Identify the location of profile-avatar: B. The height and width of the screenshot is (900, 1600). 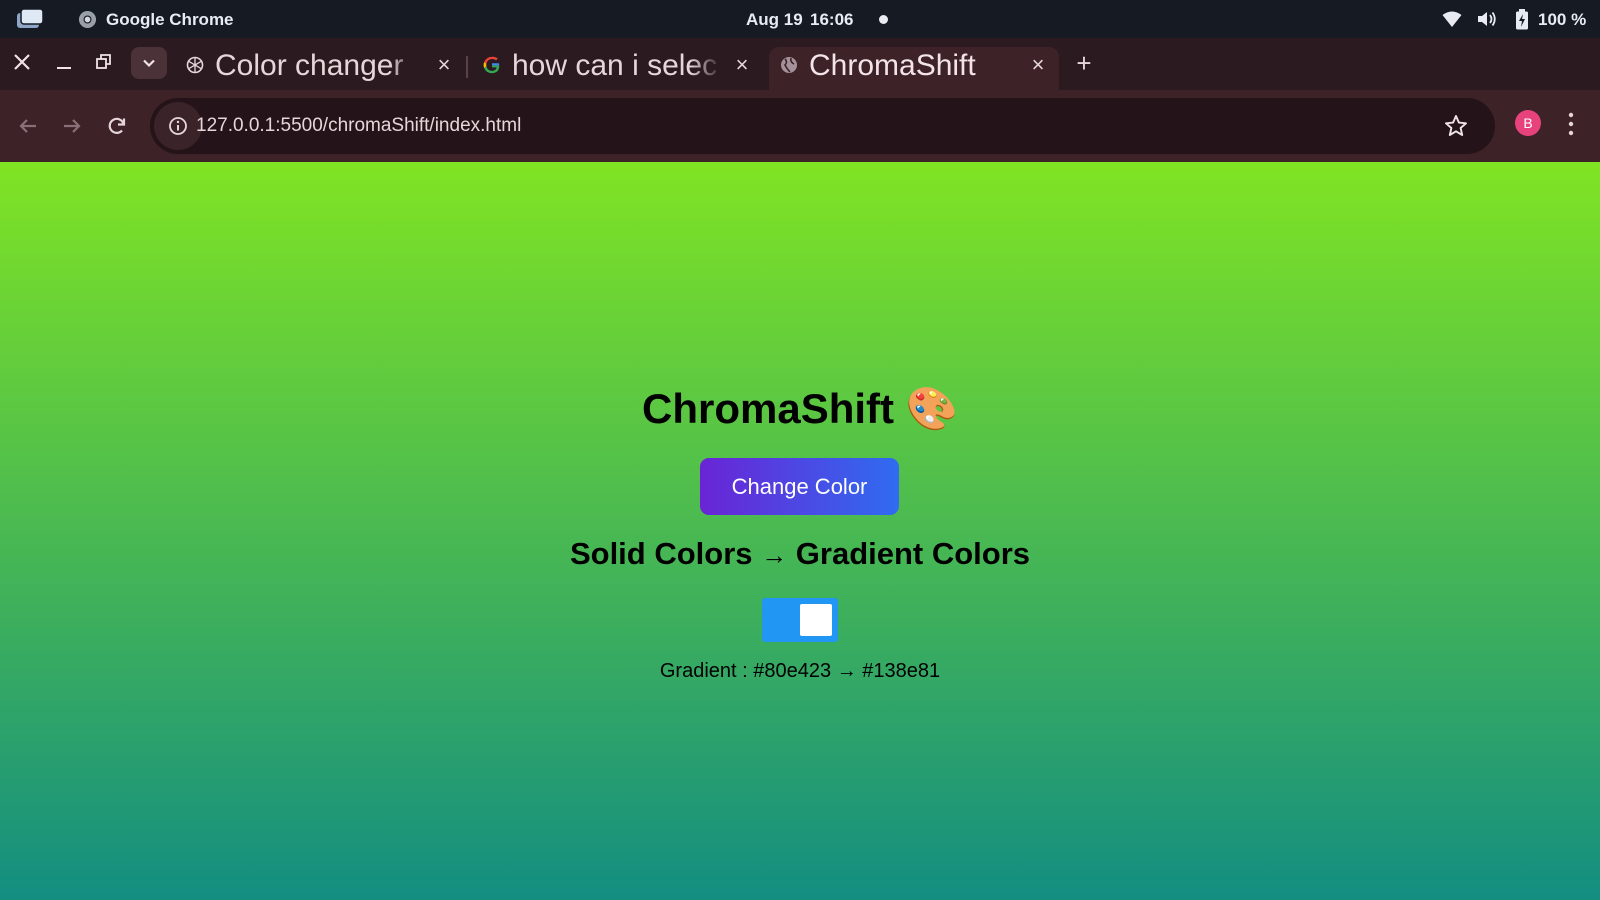
(1528, 123).